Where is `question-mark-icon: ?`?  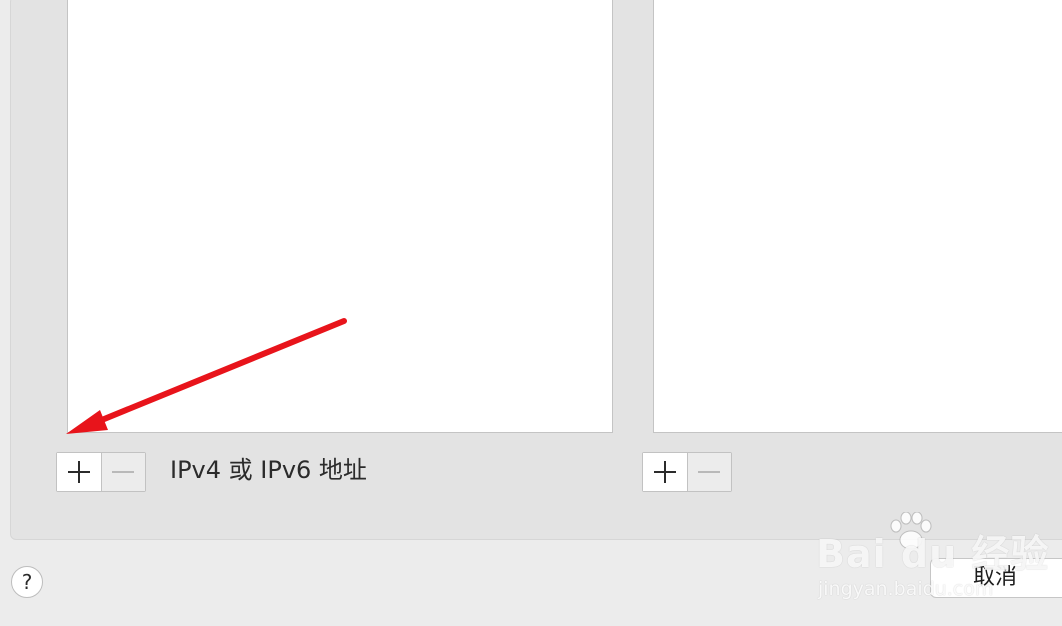 question-mark-icon: ? is located at coordinates (27, 582).